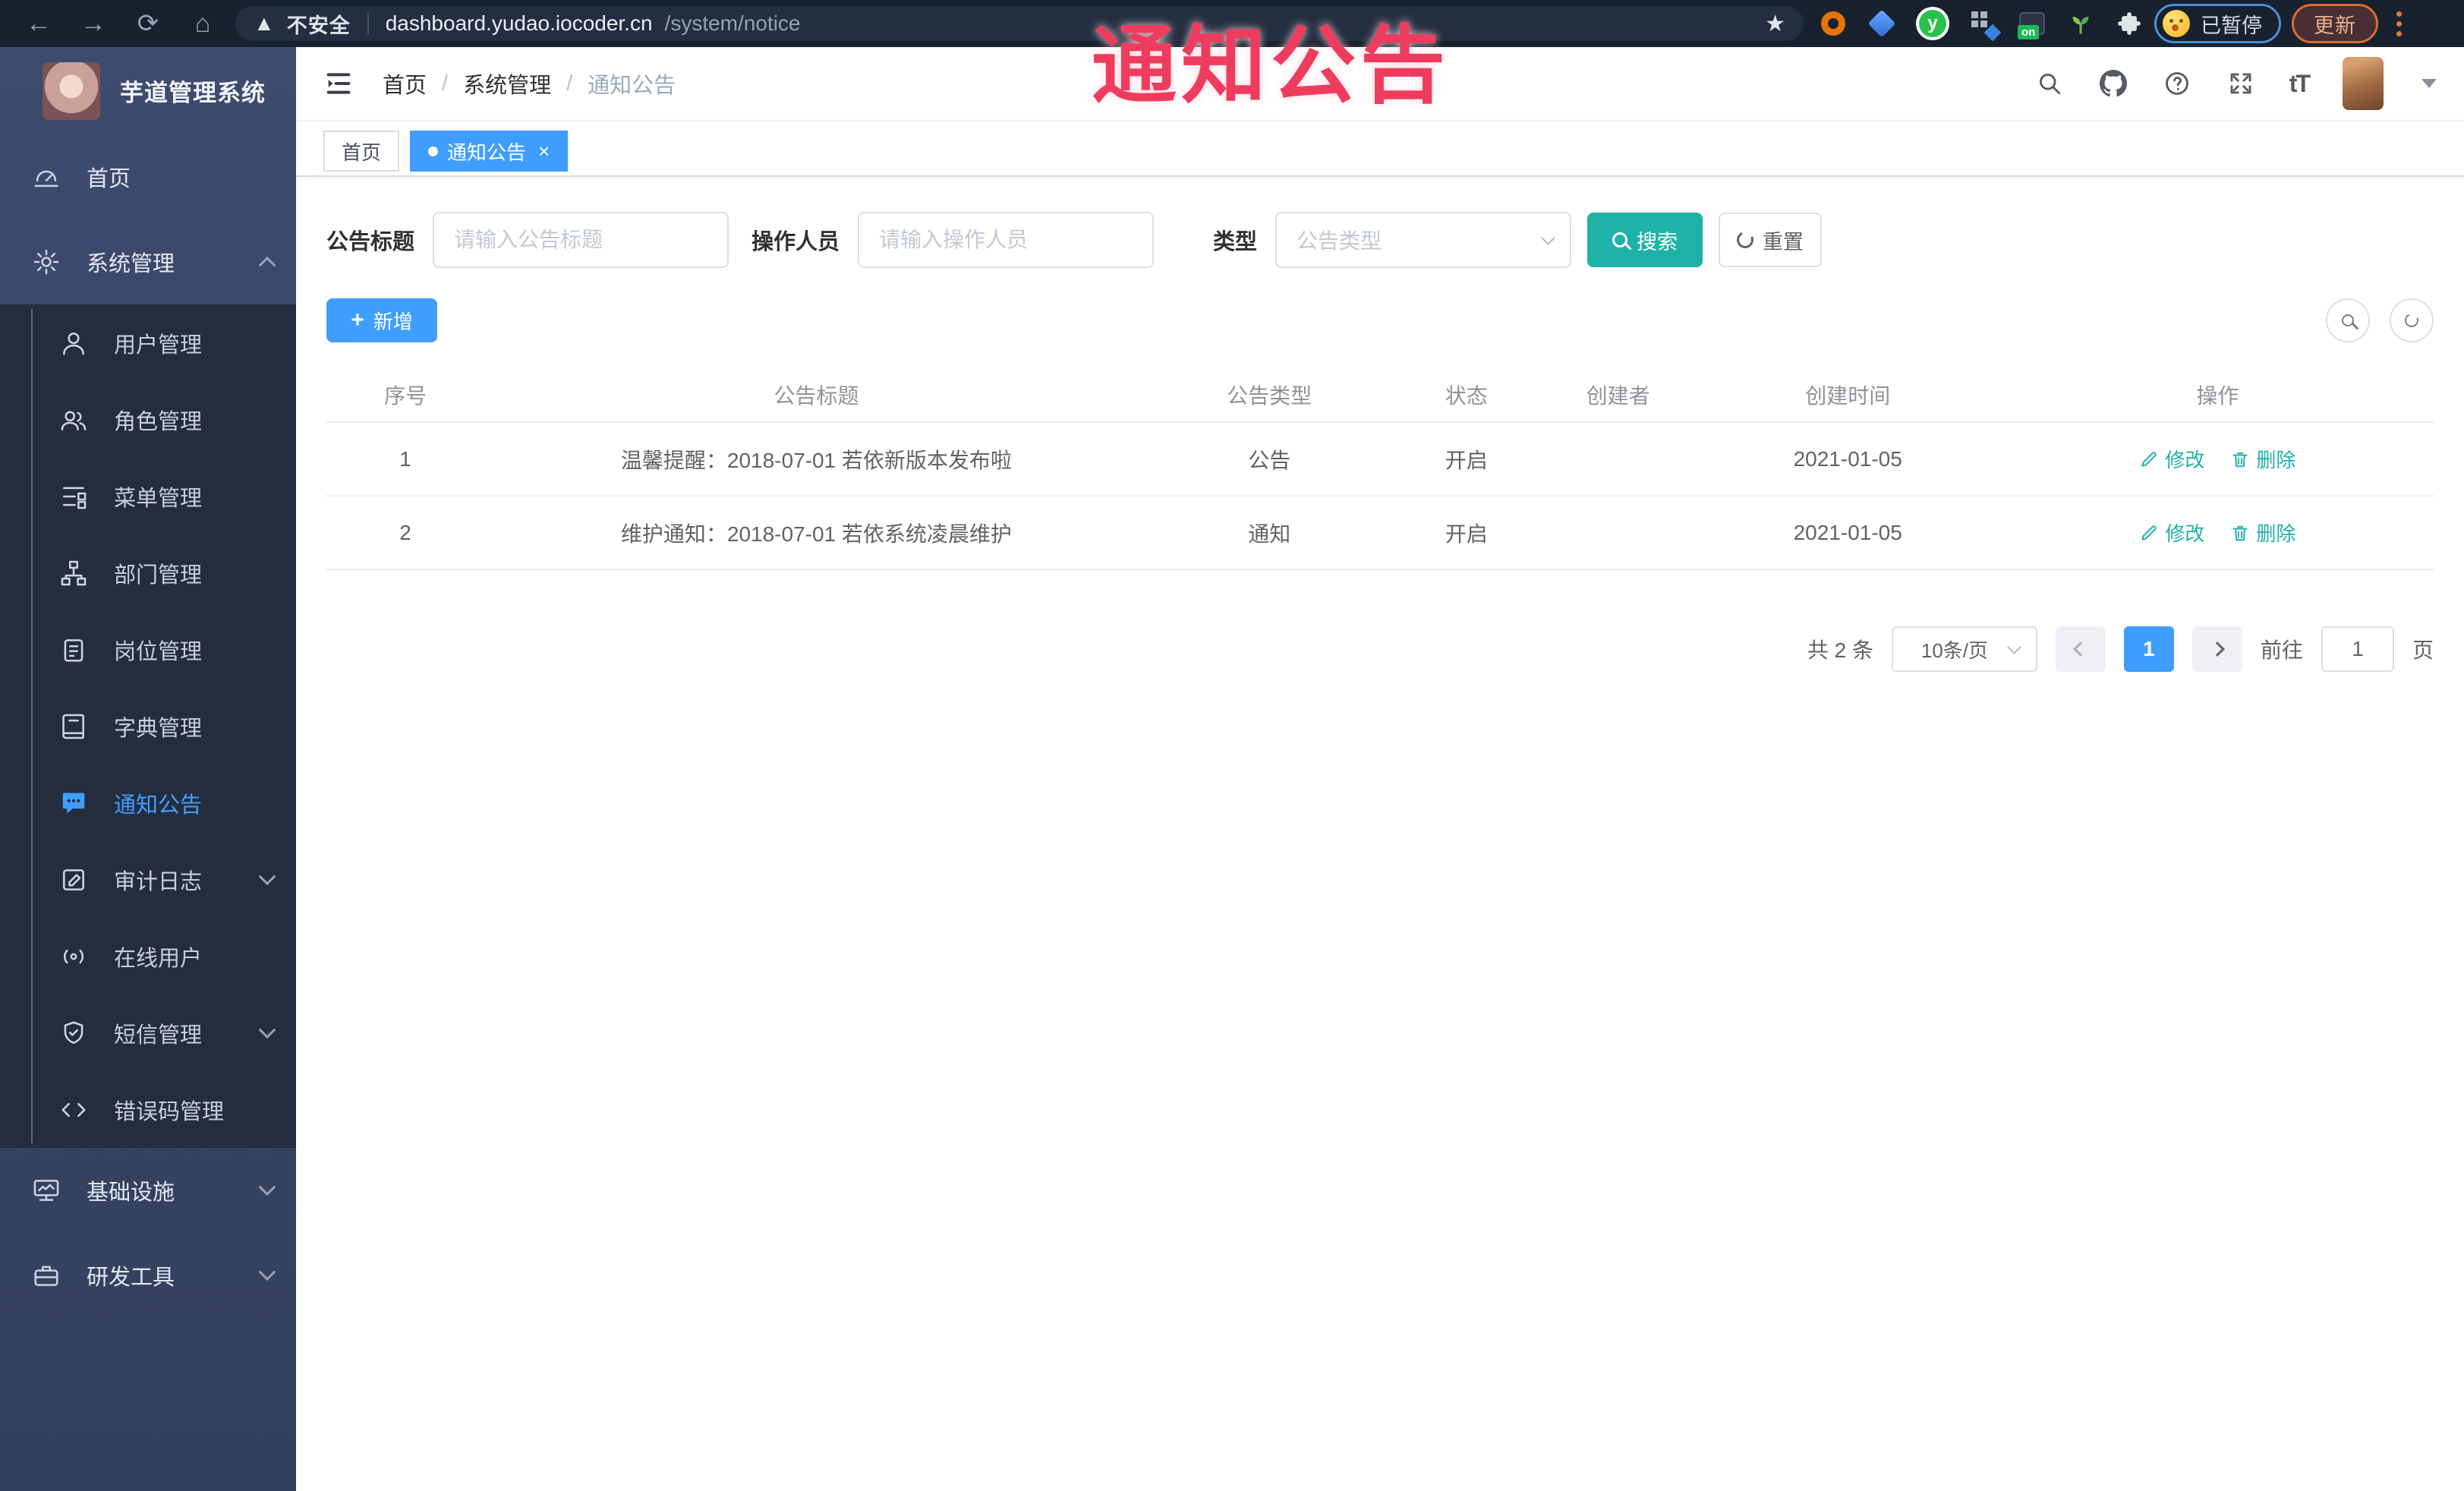 This screenshot has width=2464, height=1491. Describe the element at coordinates (433, 151) in the screenshot. I see `active-tab-dot` at that location.